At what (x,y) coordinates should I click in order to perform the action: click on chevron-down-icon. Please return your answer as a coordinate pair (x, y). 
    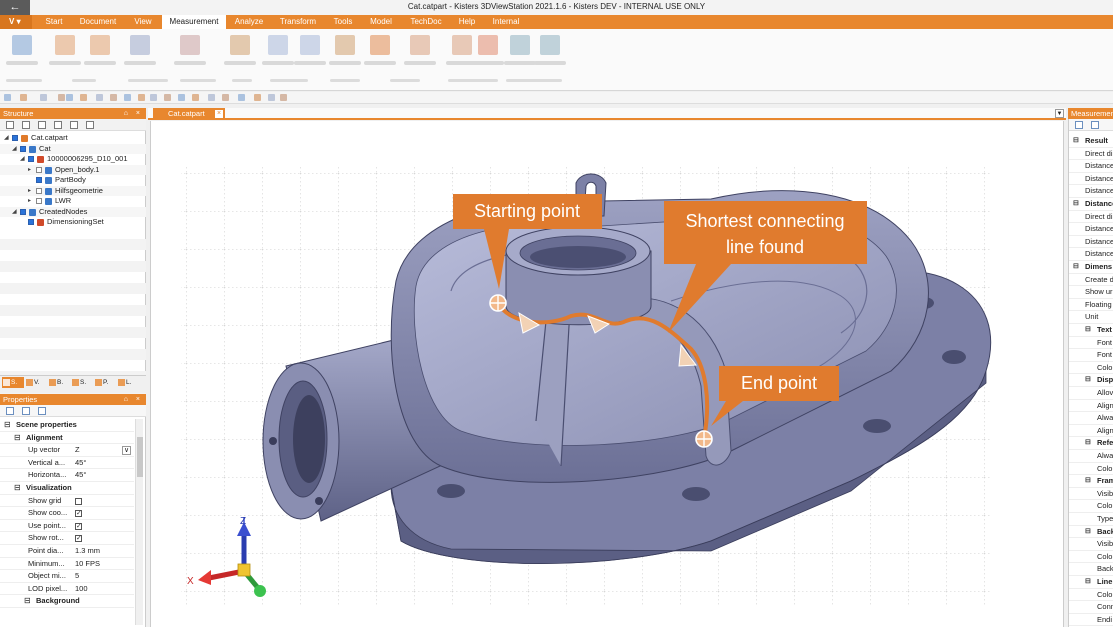
    Looking at the image, I should click on (22, 222).